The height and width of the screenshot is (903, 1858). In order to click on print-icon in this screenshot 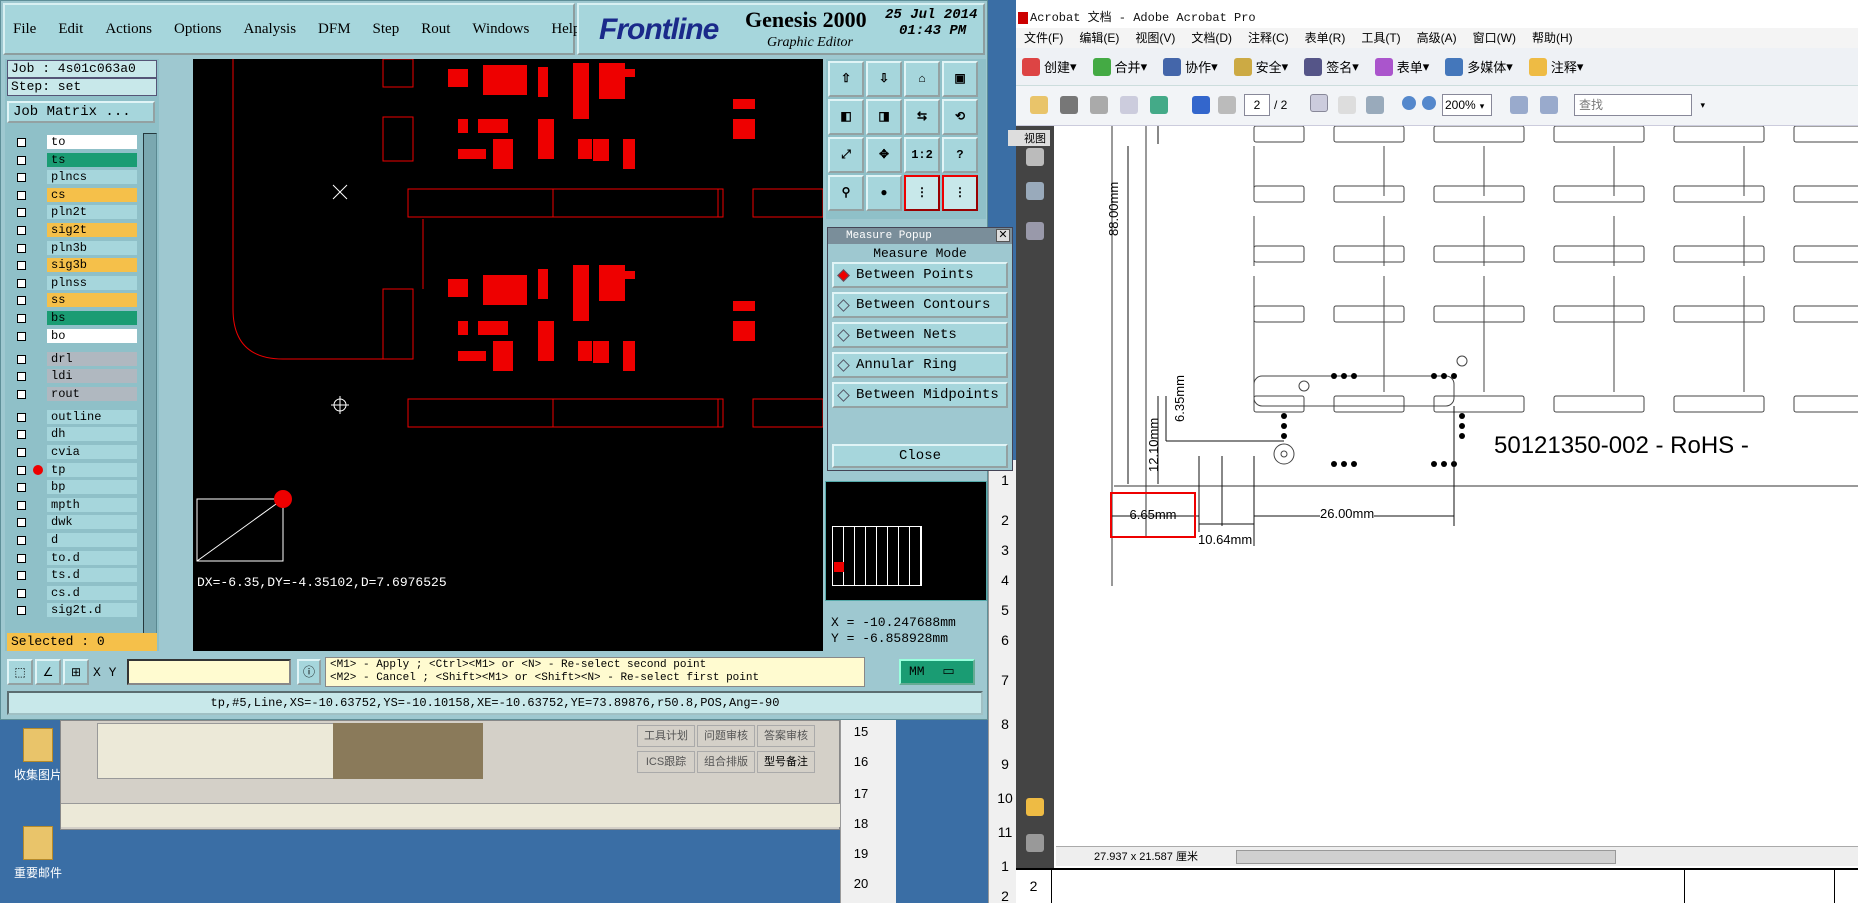, I will do `click(1069, 105)`.